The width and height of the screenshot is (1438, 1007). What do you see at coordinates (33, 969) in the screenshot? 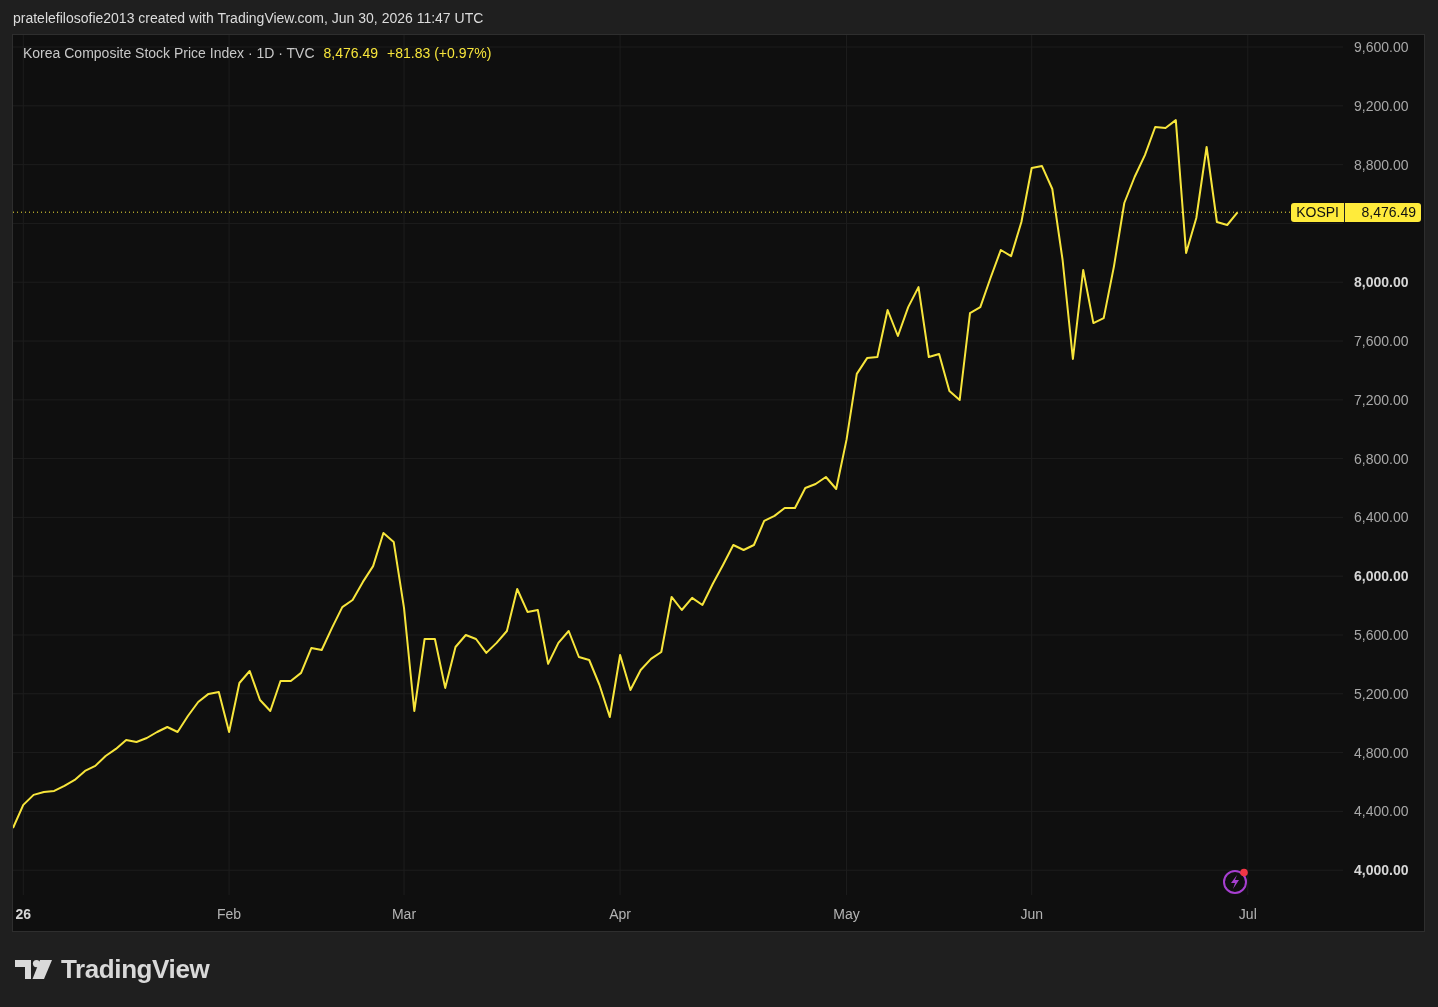
I see `logo-mark-icon` at bounding box center [33, 969].